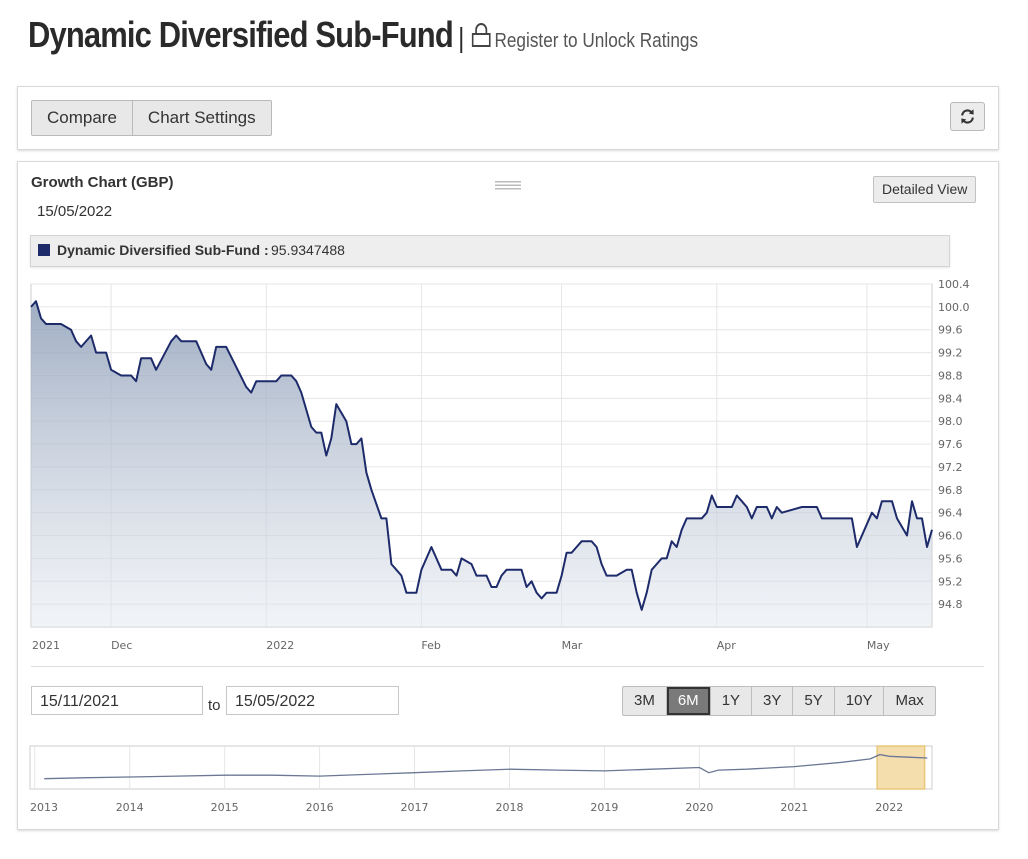 Image resolution: width=1028 pixels, height=859 pixels. Describe the element at coordinates (509, 807) in the screenshot. I see `navigator-x-tick-label: 2018` at that location.